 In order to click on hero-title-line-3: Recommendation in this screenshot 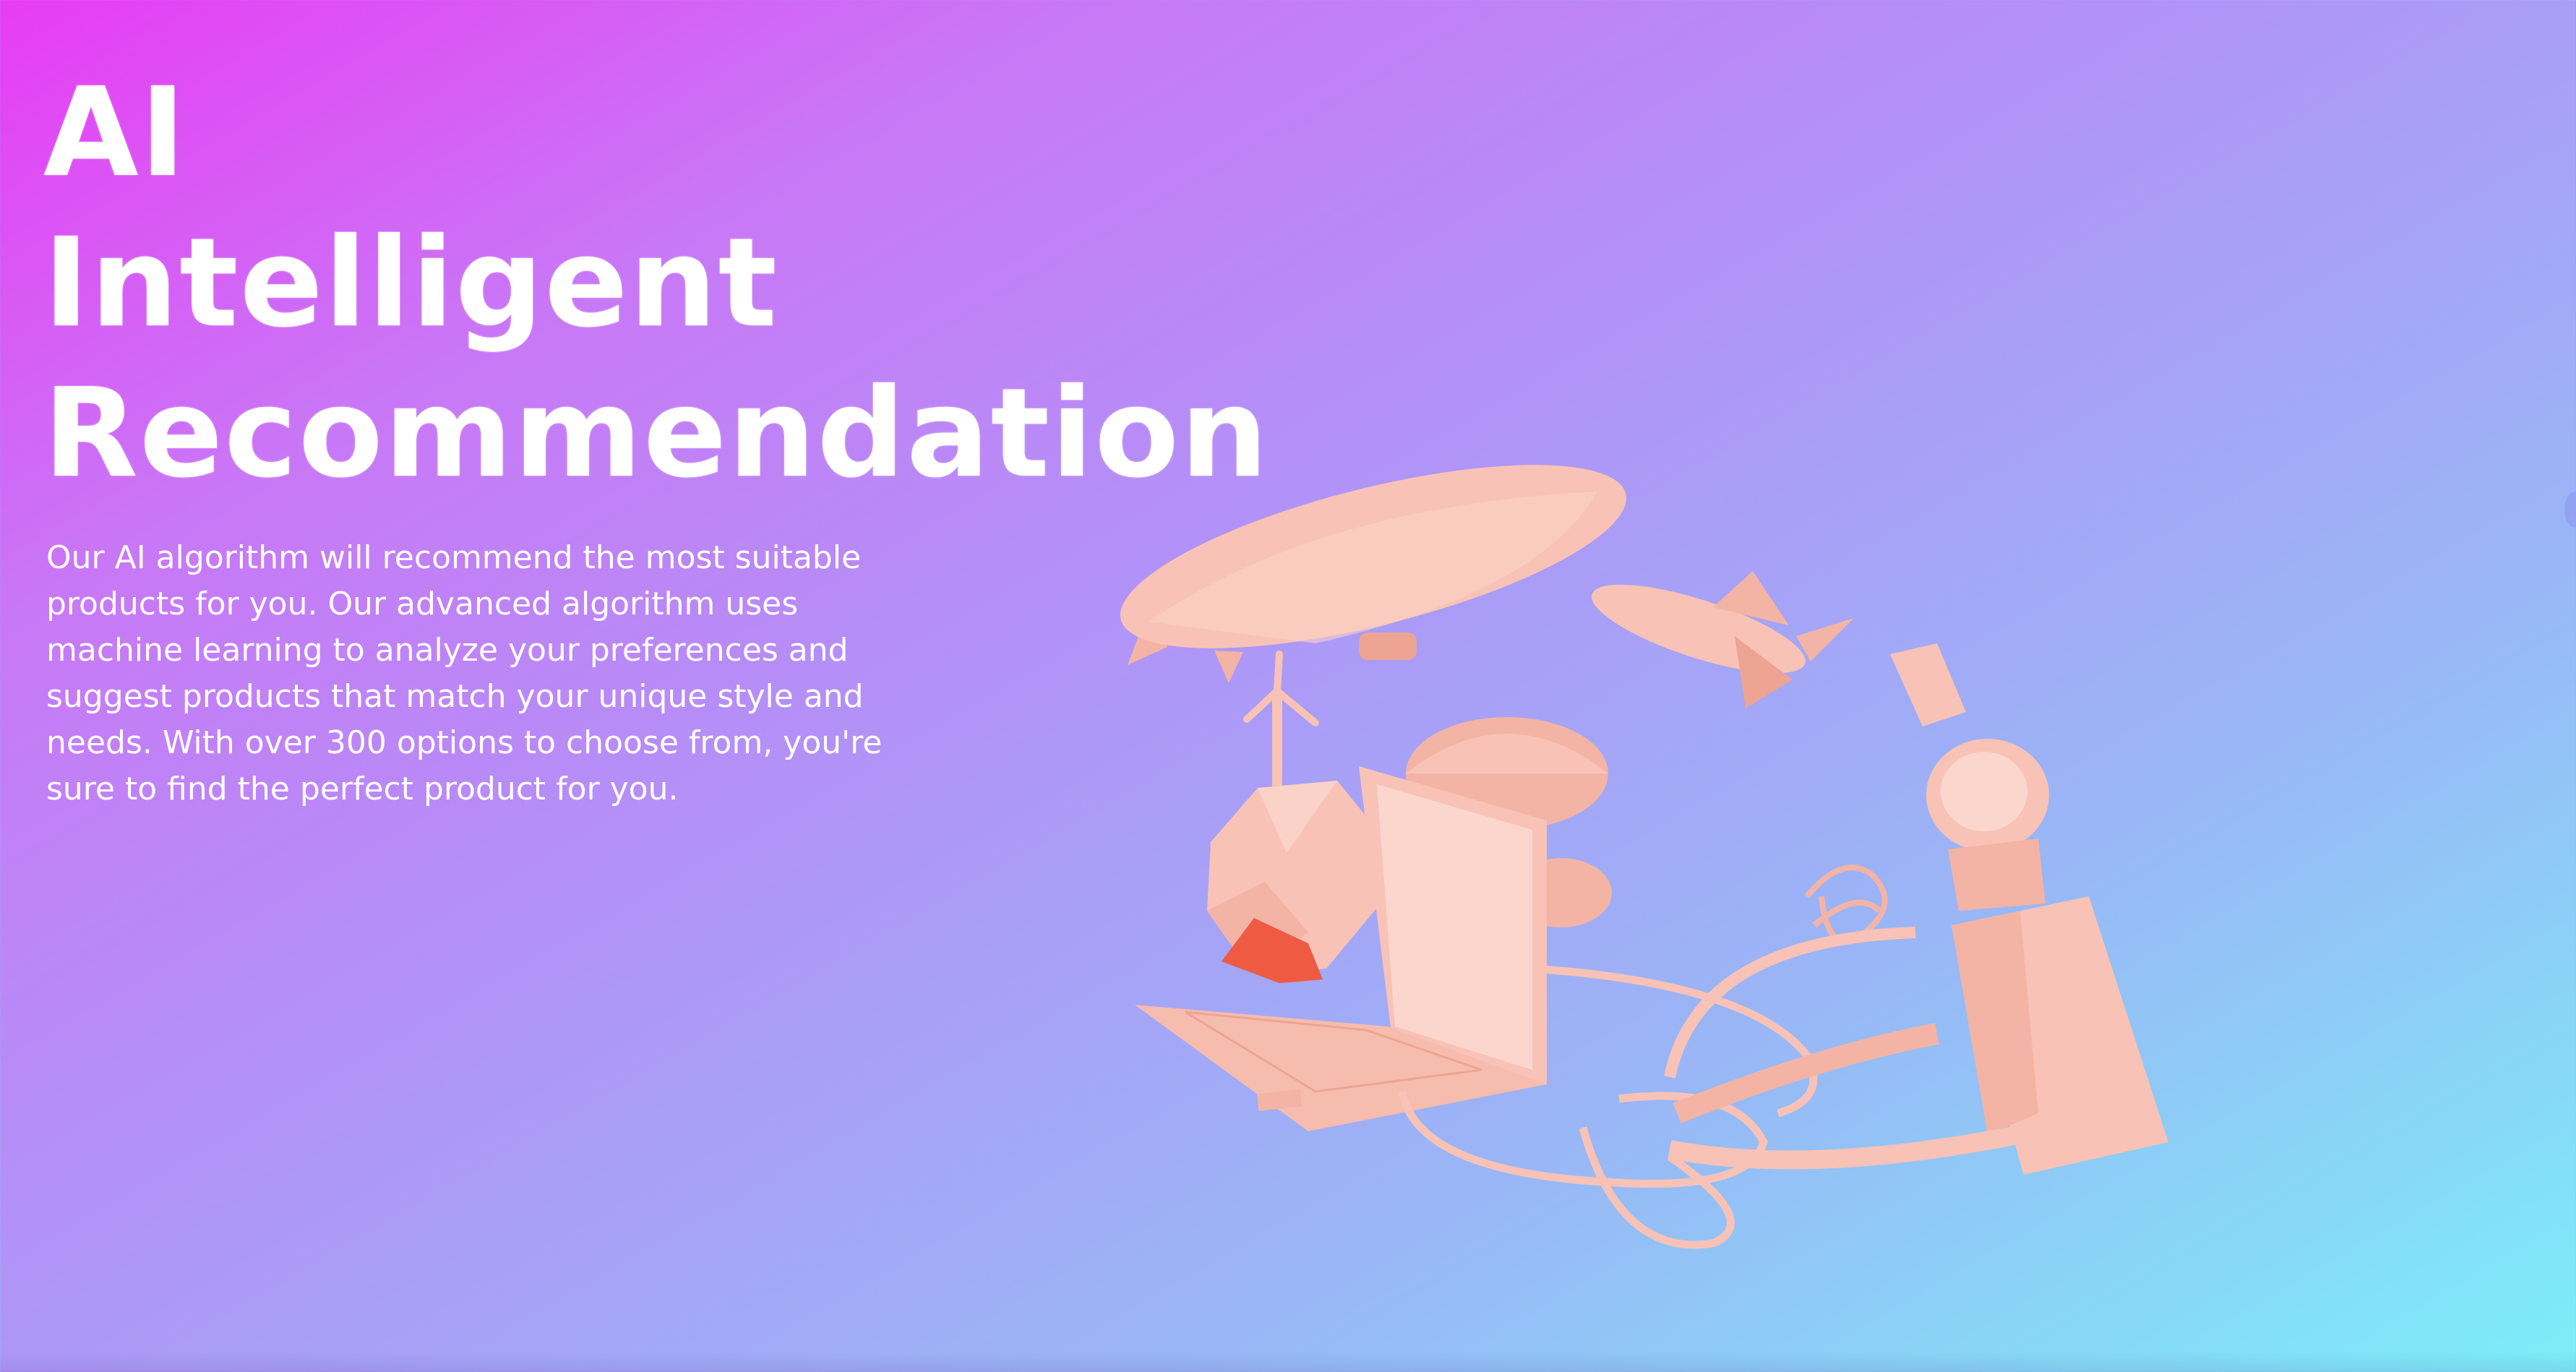, I will do `click(657, 434)`.